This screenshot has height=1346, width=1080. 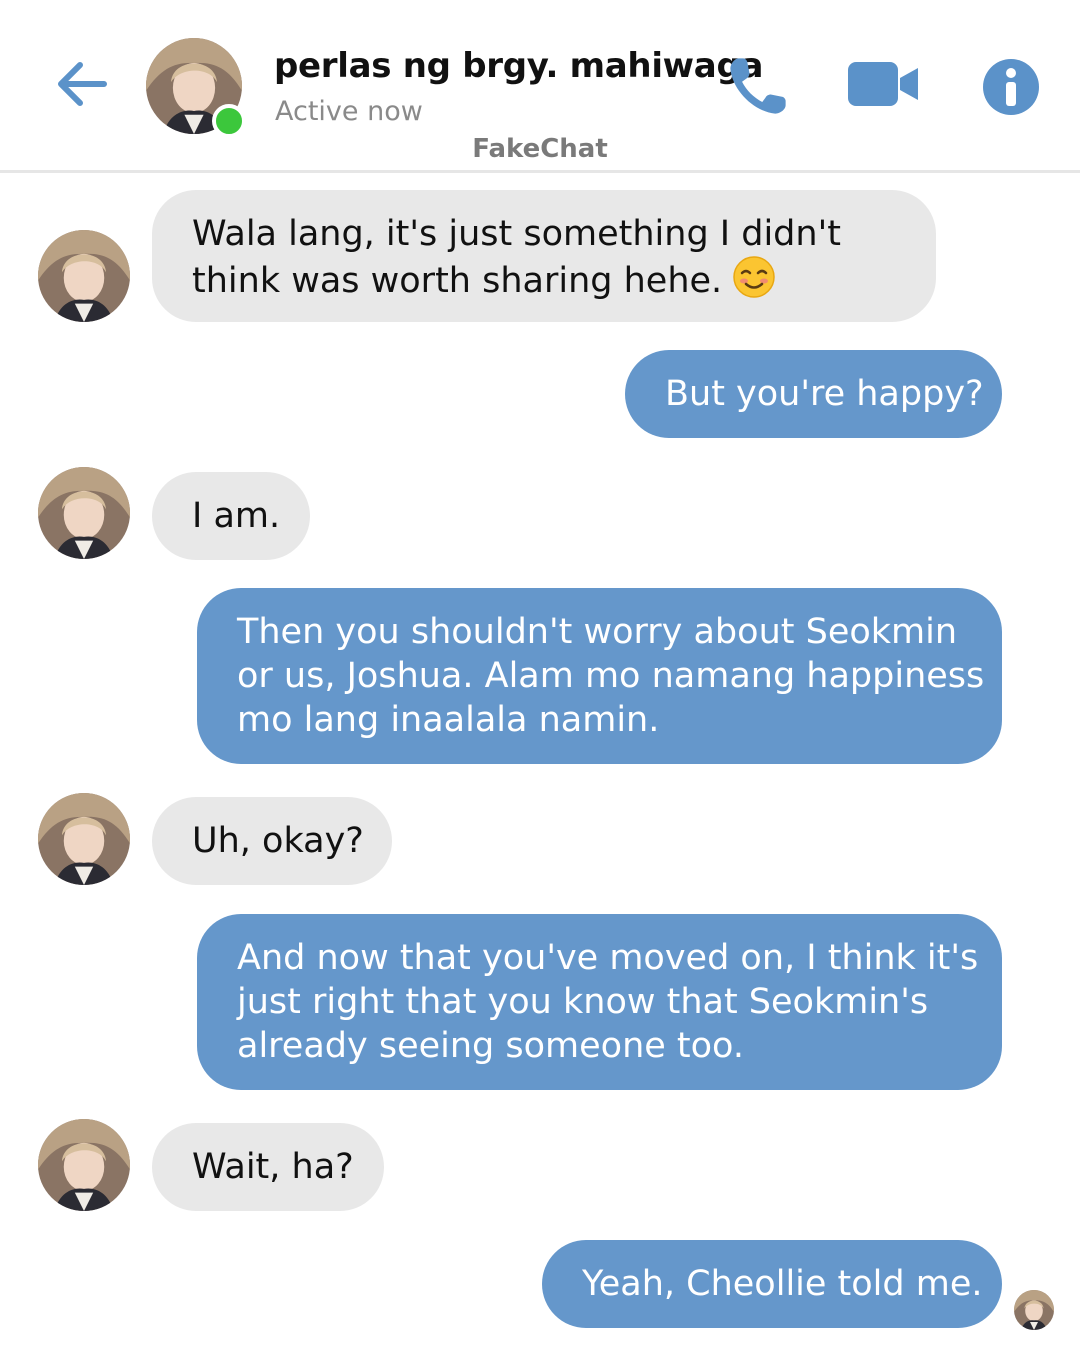 I want to click on message-bubble-incoming: I am., so click(x=231, y=516).